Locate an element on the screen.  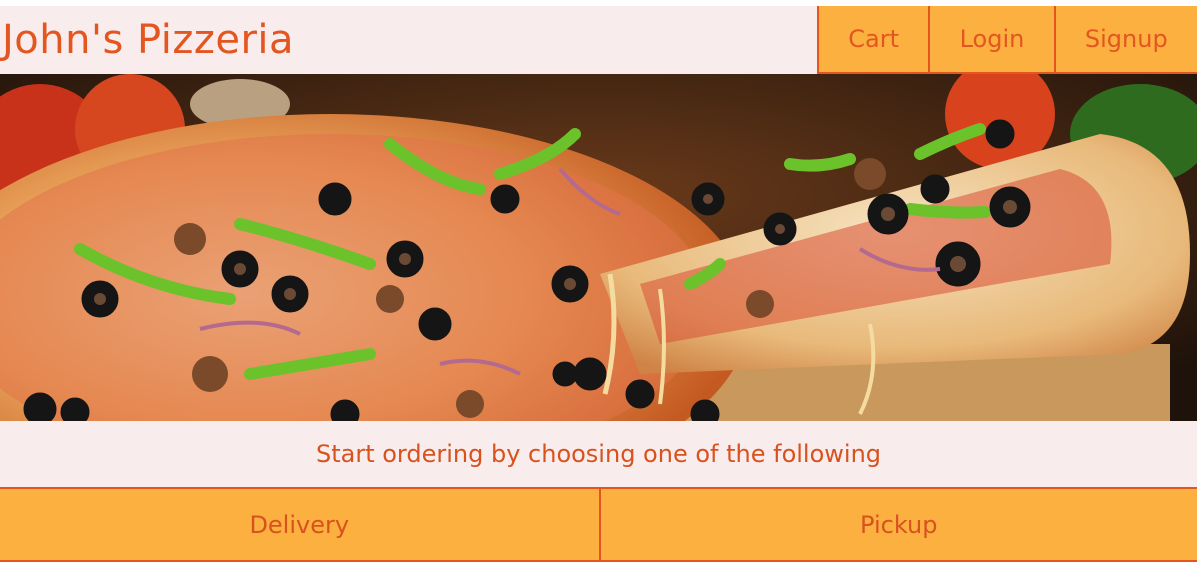
header: John's Pizzeria Cart Login Signup is located at coordinates (598, 40).